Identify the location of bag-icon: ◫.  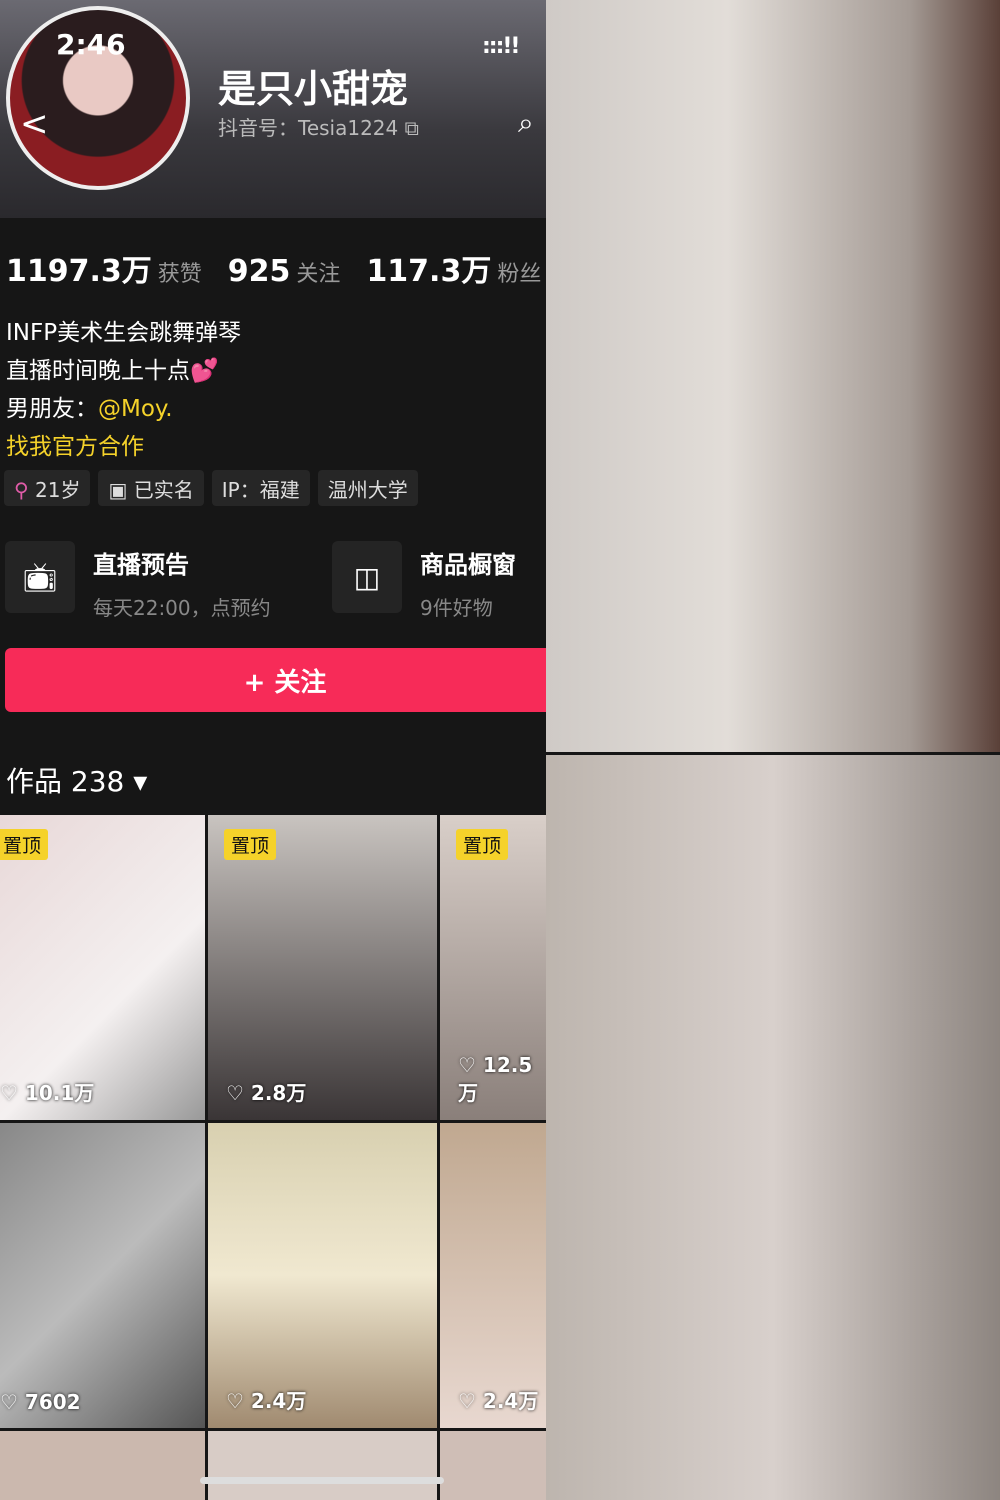
(367, 577).